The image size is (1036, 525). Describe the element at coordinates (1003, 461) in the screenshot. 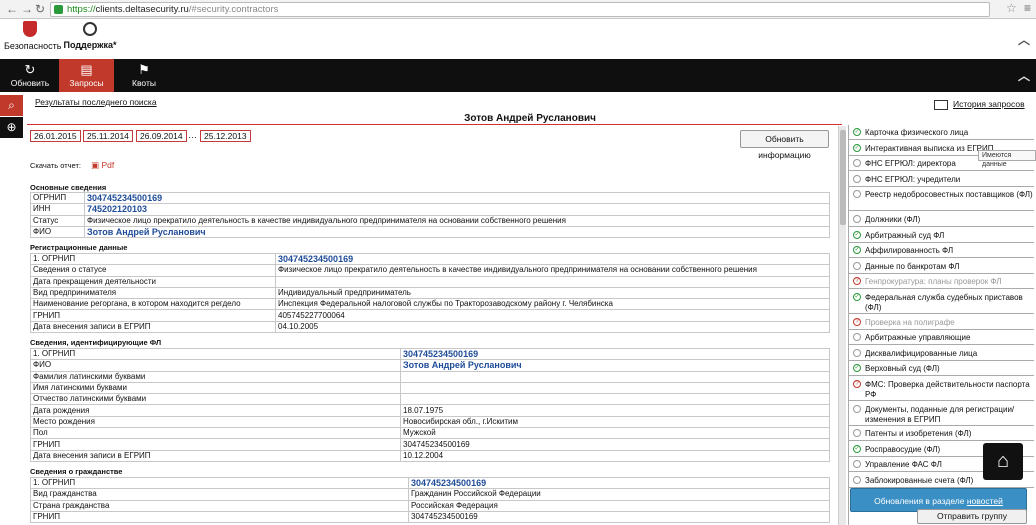

I see `home-icon: ⌂` at that location.